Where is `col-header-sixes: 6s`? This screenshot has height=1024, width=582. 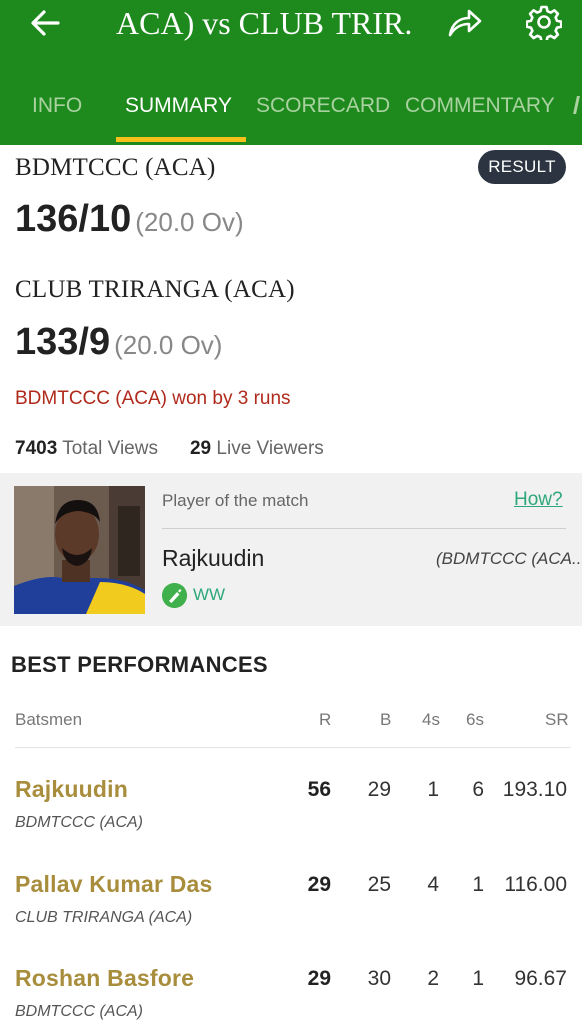
col-header-sixes: 6s is located at coordinates (475, 719).